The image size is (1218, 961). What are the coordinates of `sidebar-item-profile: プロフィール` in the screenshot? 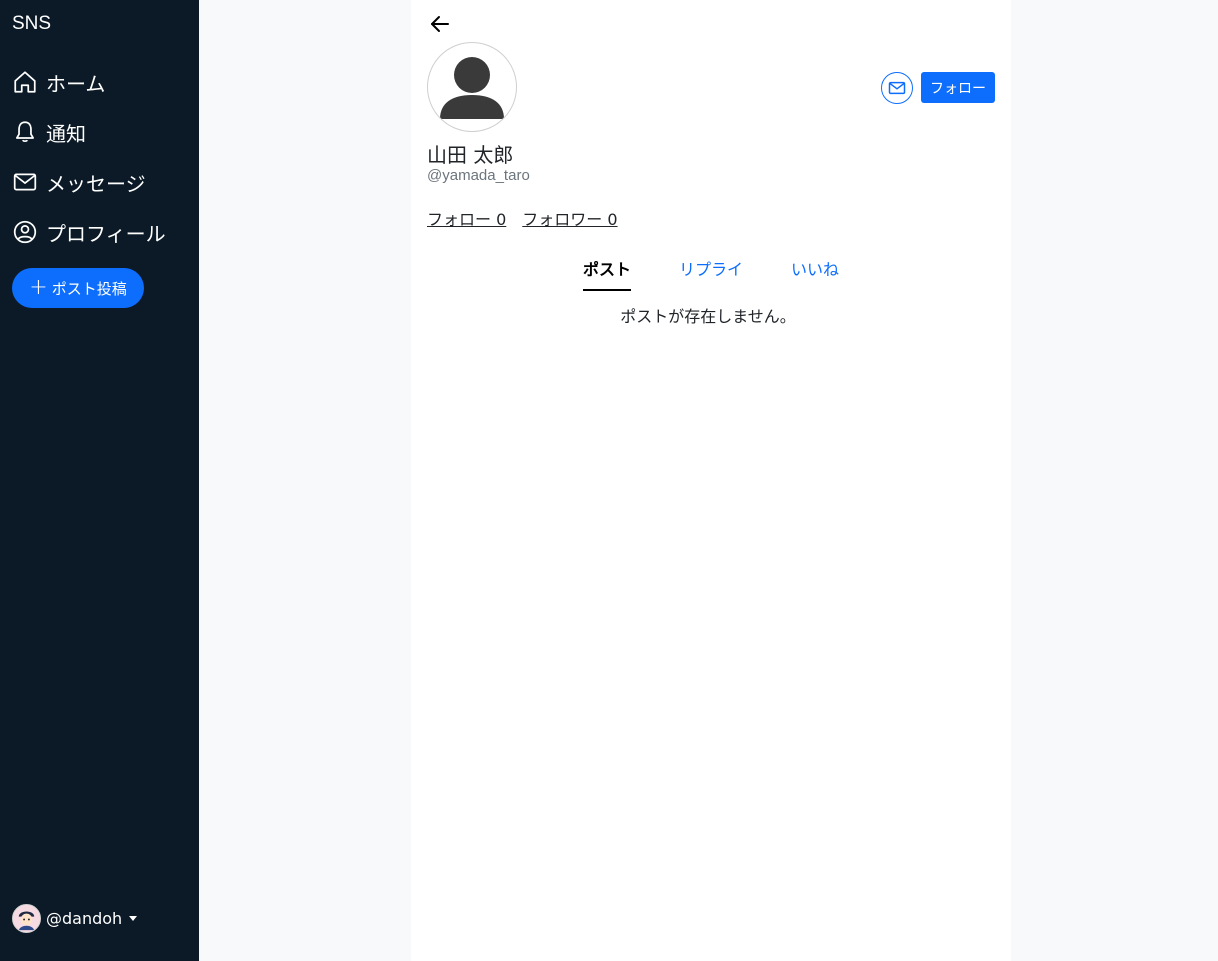 It's located at (102, 232).